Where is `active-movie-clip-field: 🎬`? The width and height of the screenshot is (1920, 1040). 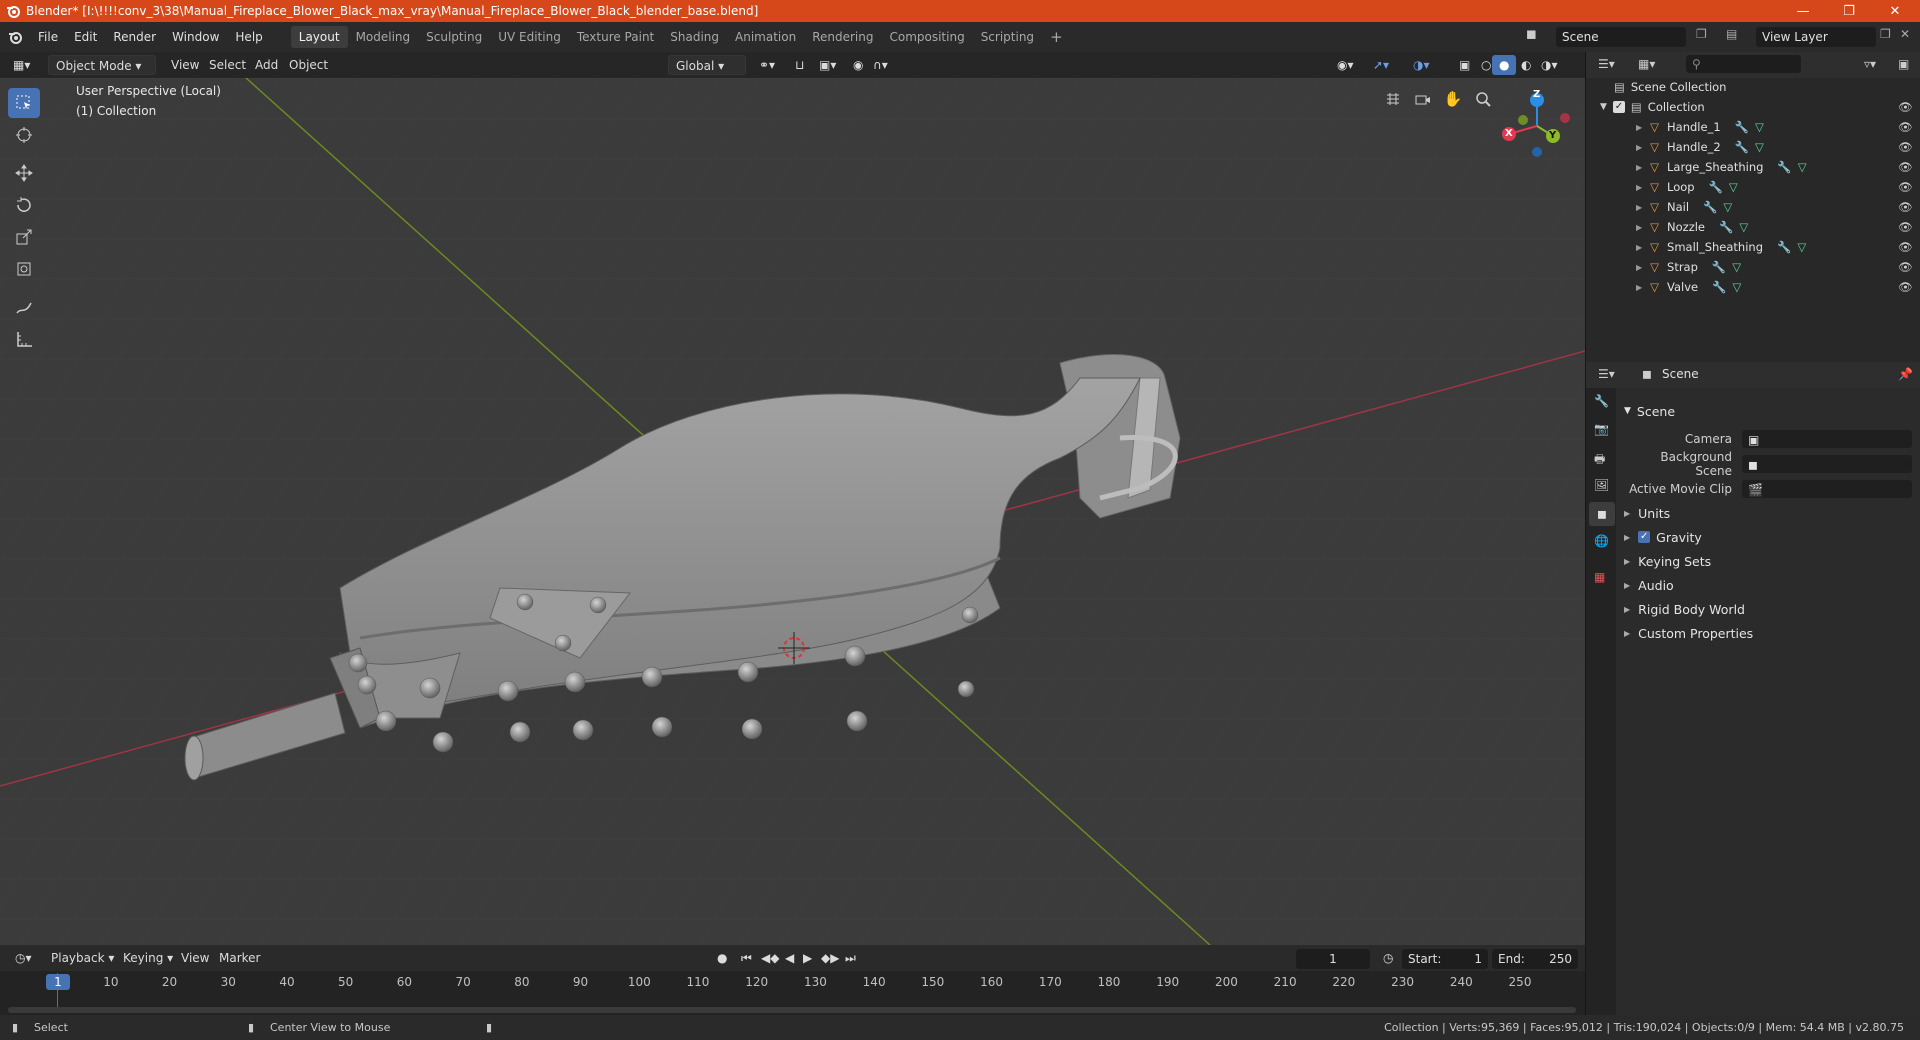
active-movie-clip-field: 🎬 is located at coordinates (1827, 489).